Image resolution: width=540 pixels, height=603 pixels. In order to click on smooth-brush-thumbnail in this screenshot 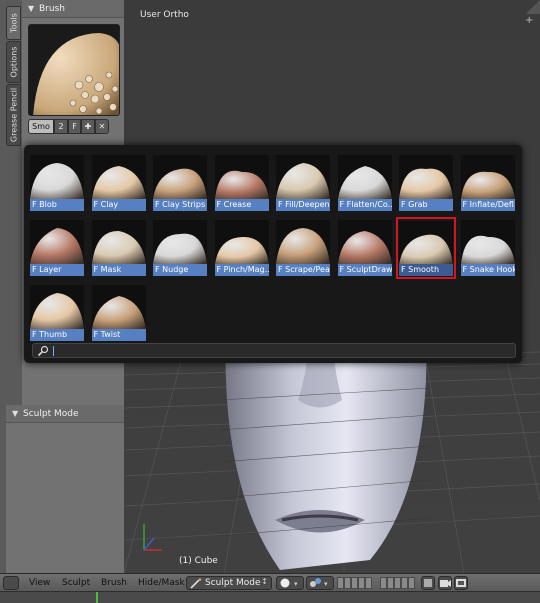, I will do `click(74, 70)`.